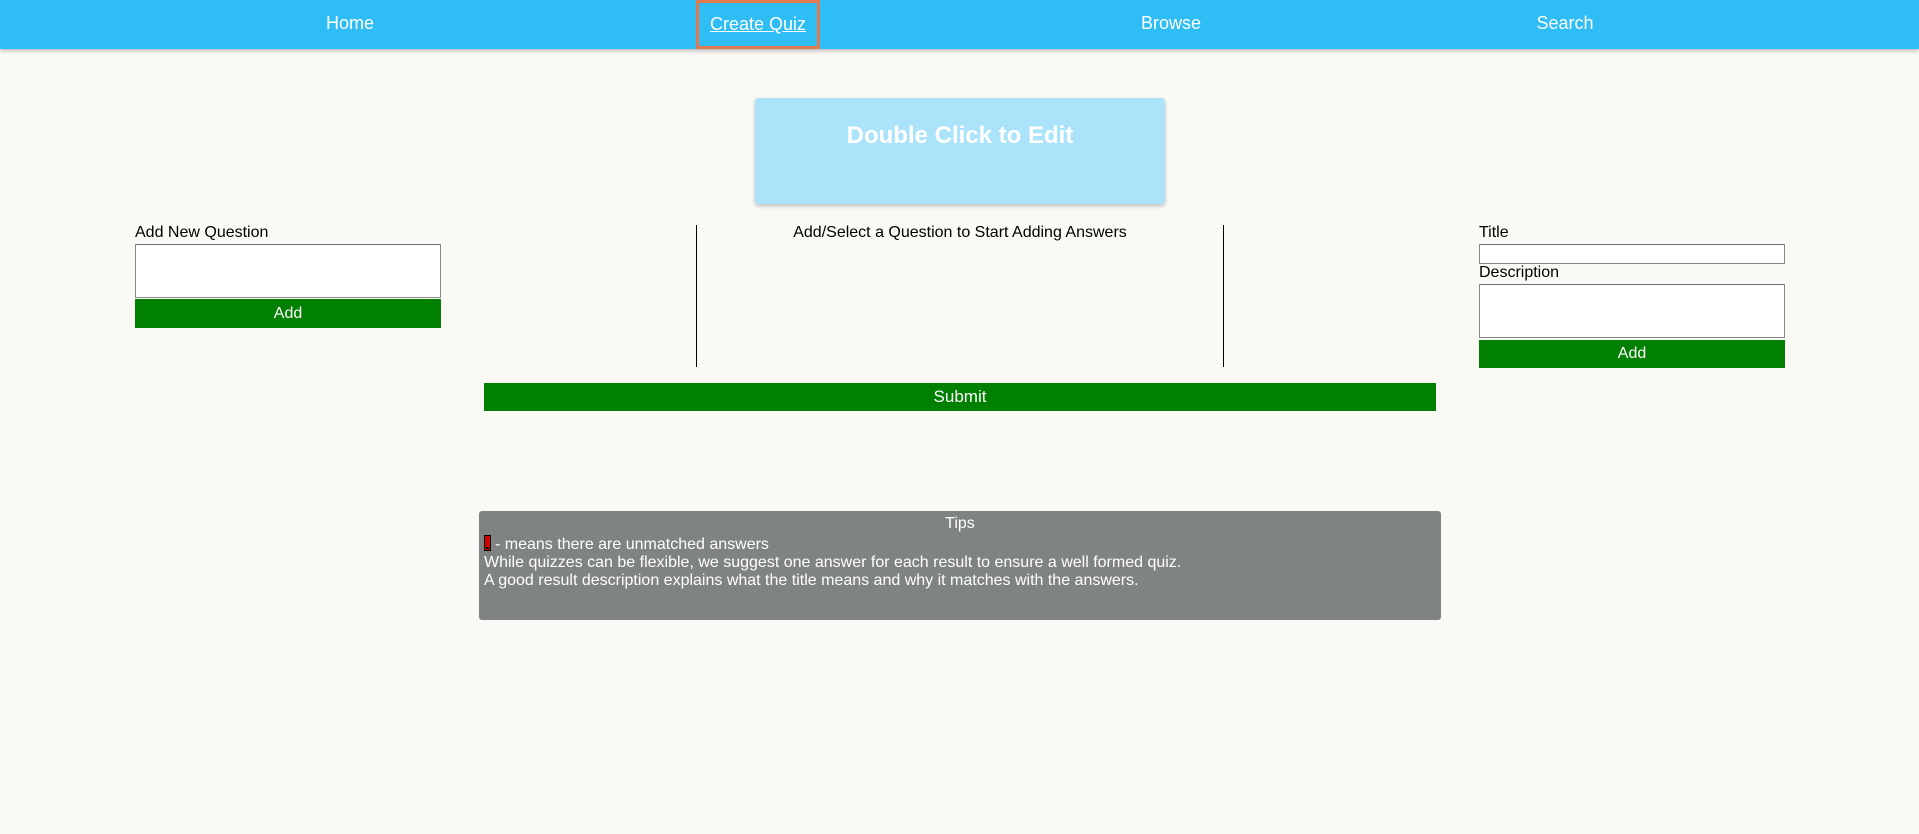  I want to click on tip-unmatched-answers: - means there are unmatched answers, so click(626, 544).